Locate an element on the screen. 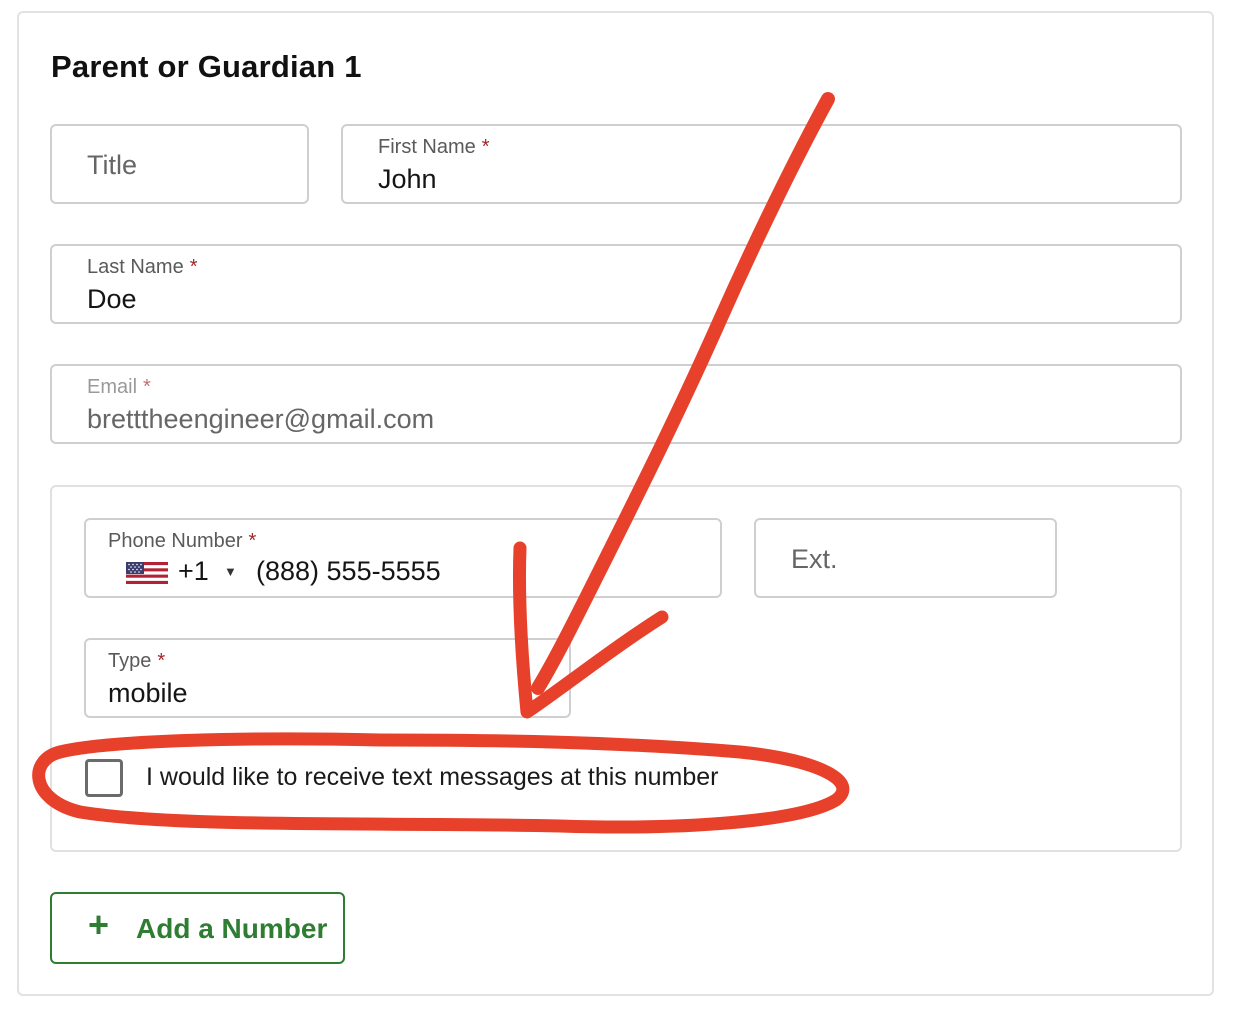 Image resolution: width=1240 pixels, height=1016 pixels. section-title: Parent or Guardian 1 is located at coordinates (206, 66).